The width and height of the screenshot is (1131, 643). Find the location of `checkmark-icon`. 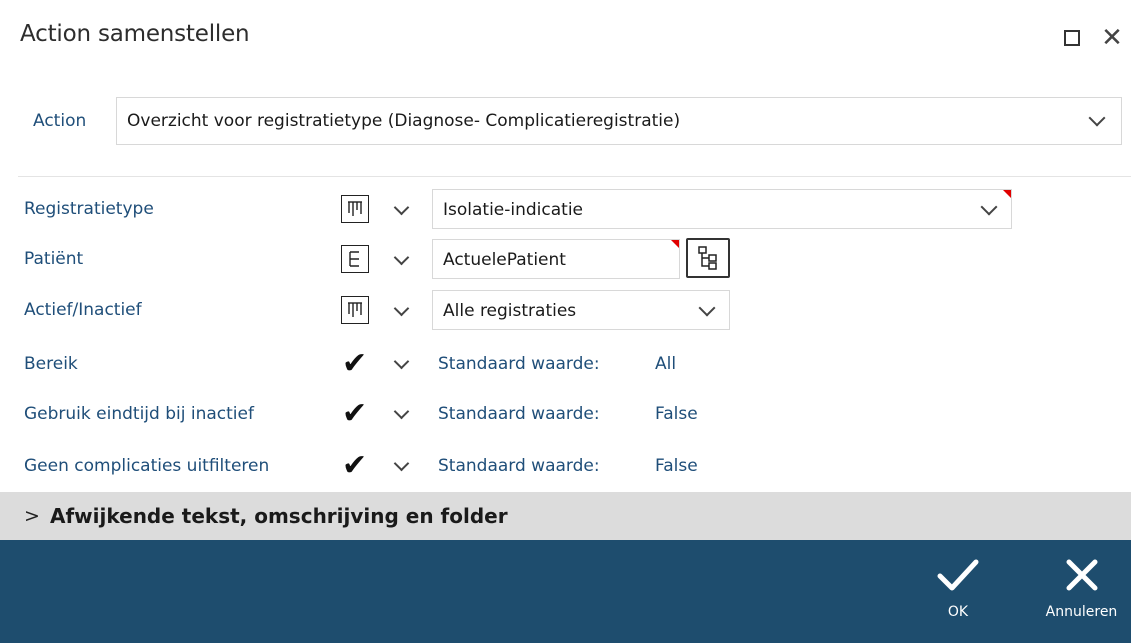

checkmark-icon is located at coordinates (958, 575).